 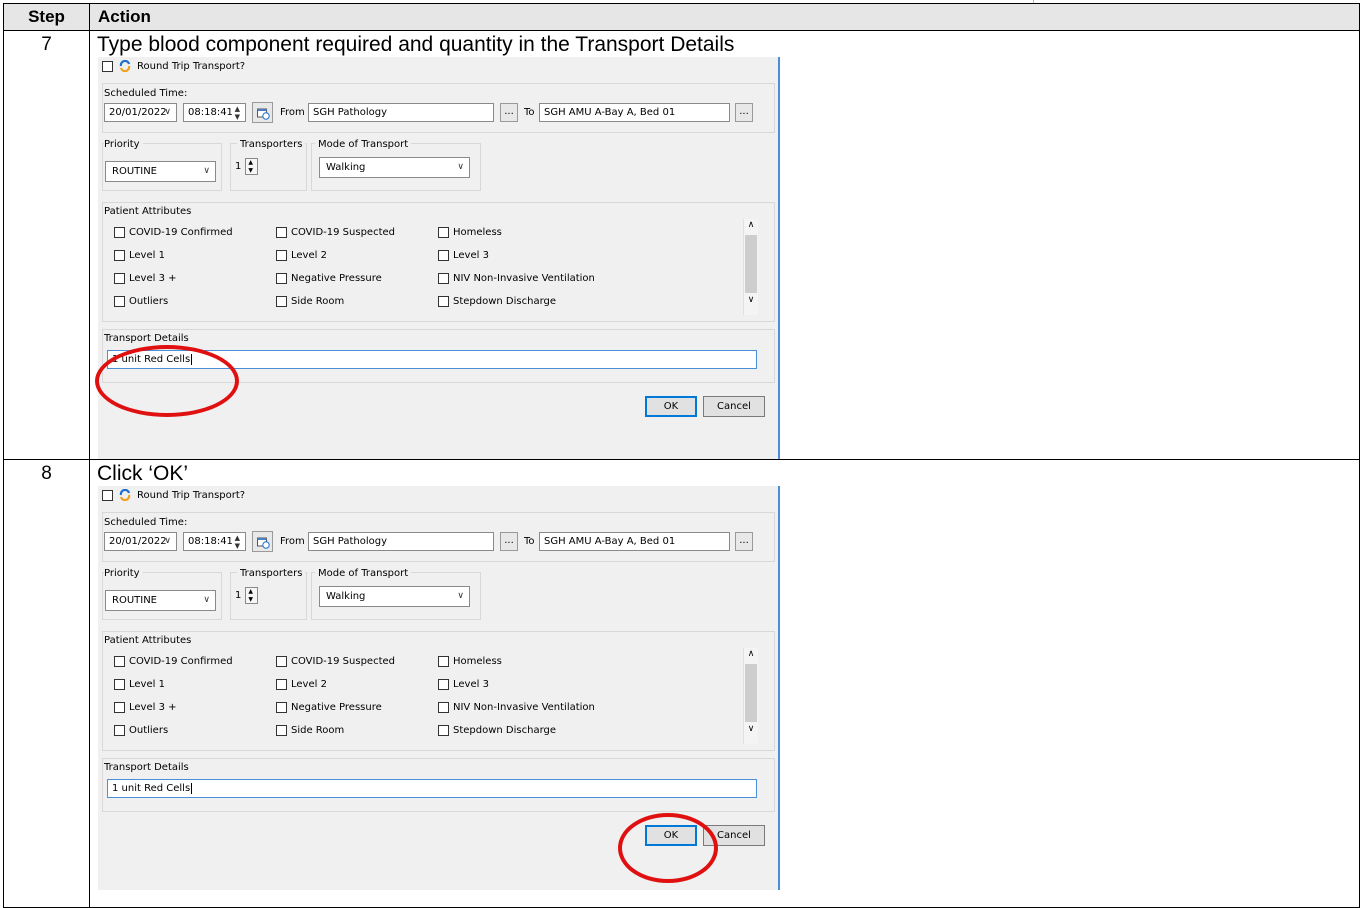 What do you see at coordinates (432, 788) in the screenshot?
I see `transport-details-input: 1 unit Red Cells` at bounding box center [432, 788].